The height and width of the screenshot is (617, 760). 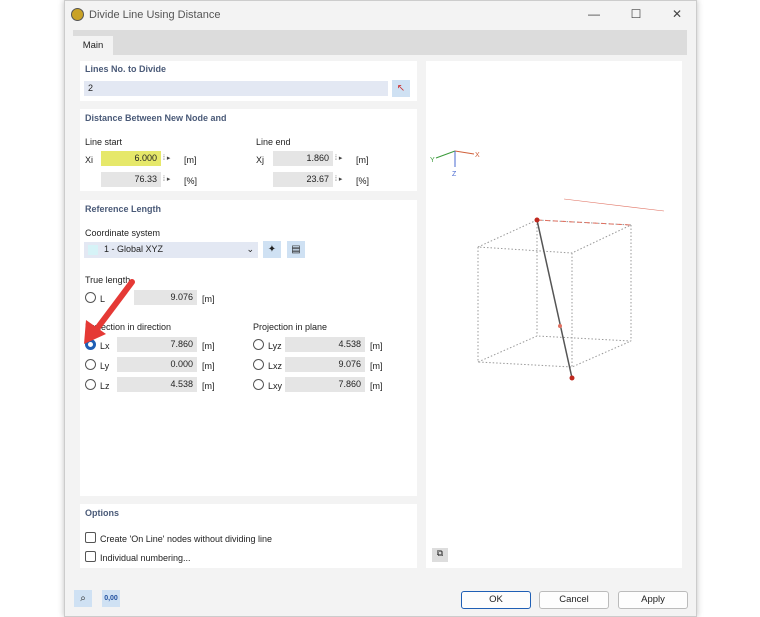 What do you see at coordinates (537, 220) in the screenshot?
I see `start-node` at bounding box center [537, 220].